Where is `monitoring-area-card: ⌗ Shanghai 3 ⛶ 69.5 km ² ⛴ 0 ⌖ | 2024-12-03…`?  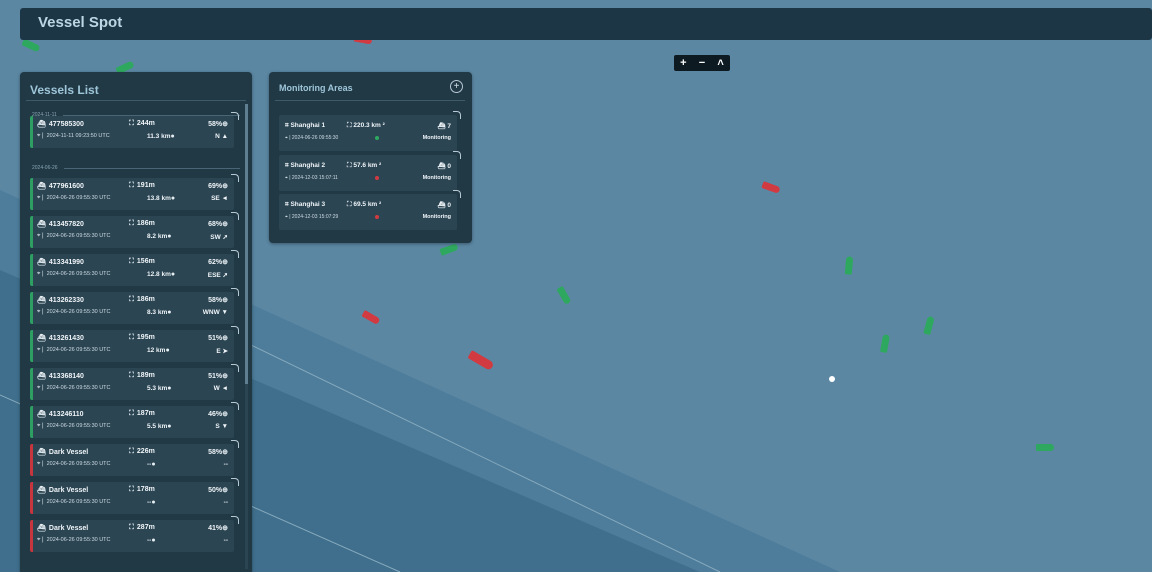 monitoring-area-card: ⌗ Shanghai 3 ⛶ 69.5 km ² ⛴ 0 ⌖ | 2024-12-03… is located at coordinates (370, 210).